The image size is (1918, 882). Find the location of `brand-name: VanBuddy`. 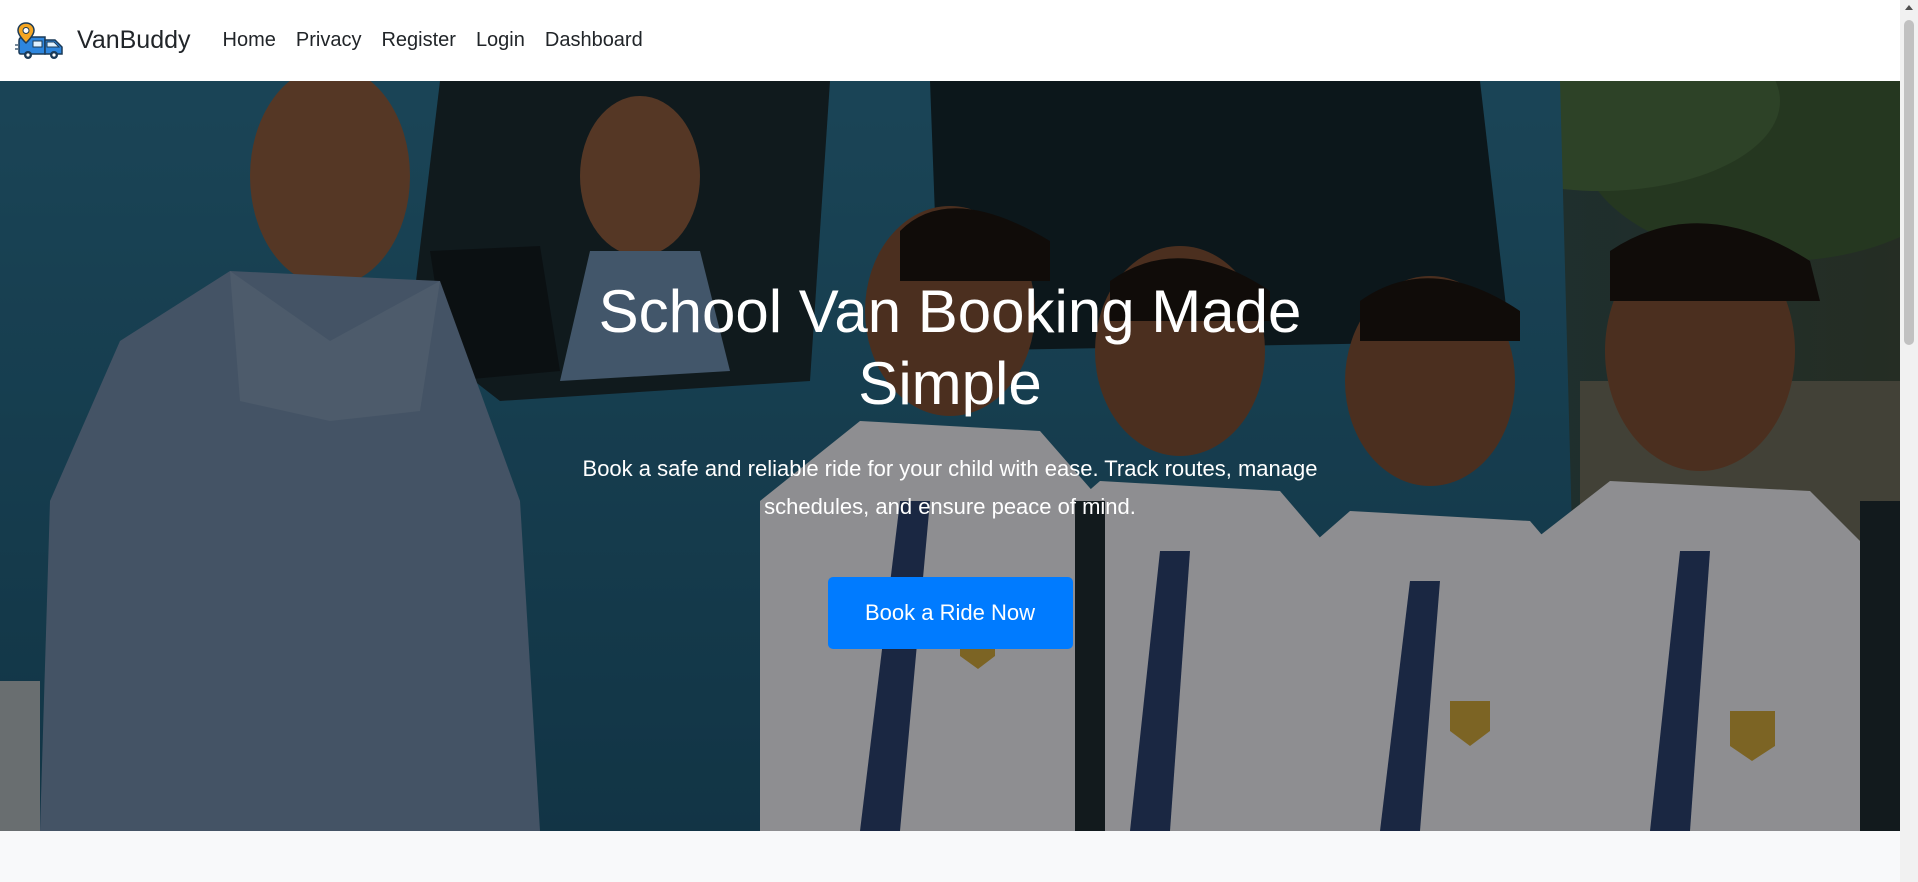

brand-name: VanBuddy is located at coordinates (134, 40).